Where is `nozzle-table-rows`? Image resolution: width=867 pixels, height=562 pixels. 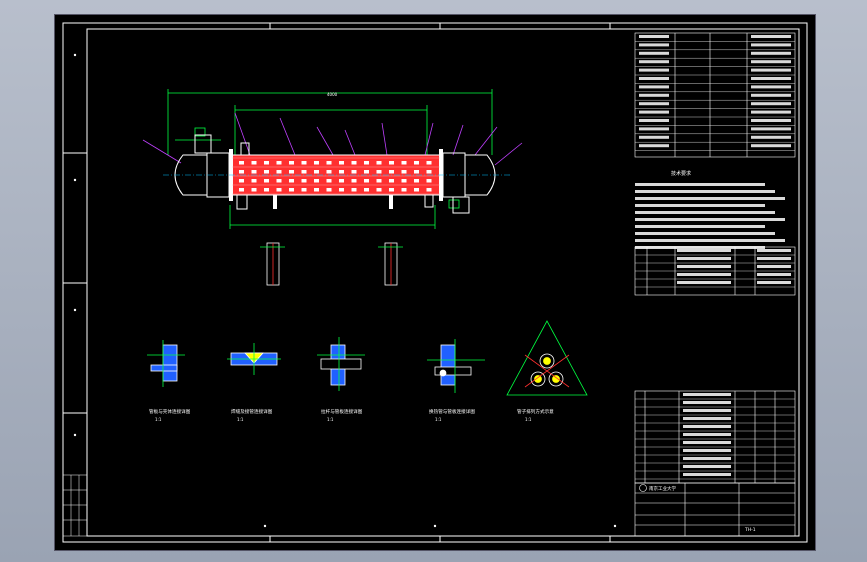 nozzle-table-rows is located at coordinates (715, 268).